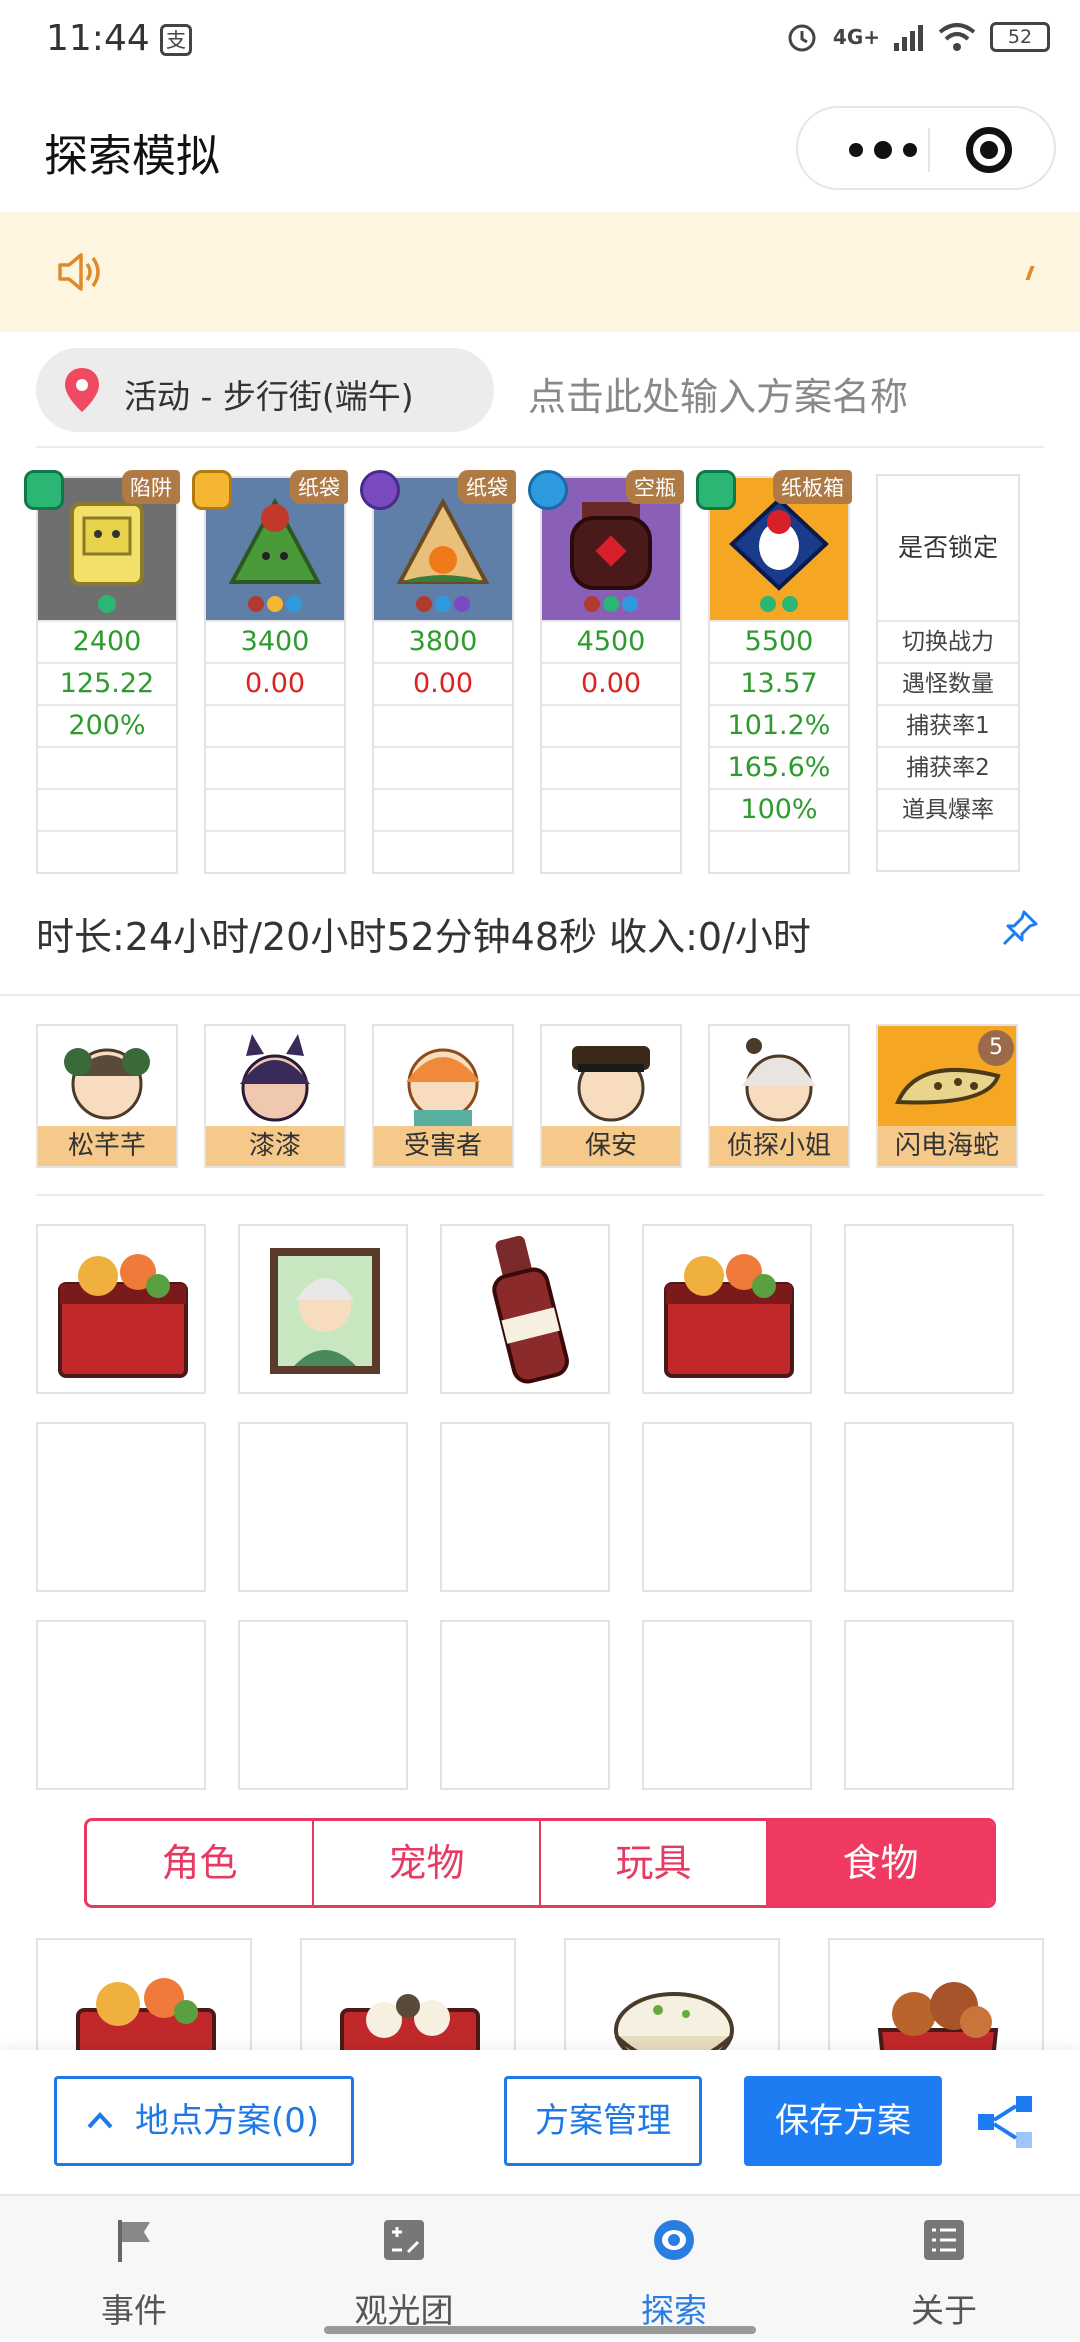  Describe the element at coordinates (674, 2269) in the screenshot. I see `tabbar-explore: 探索` at that location.